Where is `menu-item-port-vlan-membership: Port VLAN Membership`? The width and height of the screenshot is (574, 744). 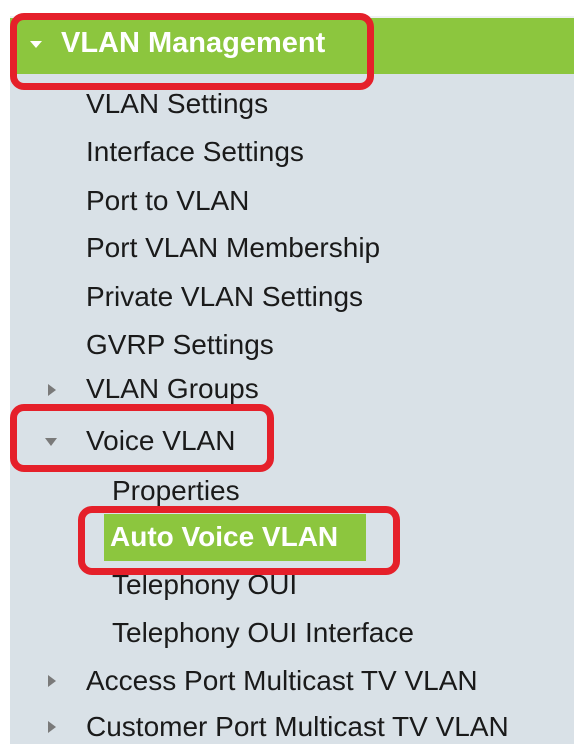
menu-item-port-vlan-membership: Port VLAN Membership is located at coordinates (233, 248).